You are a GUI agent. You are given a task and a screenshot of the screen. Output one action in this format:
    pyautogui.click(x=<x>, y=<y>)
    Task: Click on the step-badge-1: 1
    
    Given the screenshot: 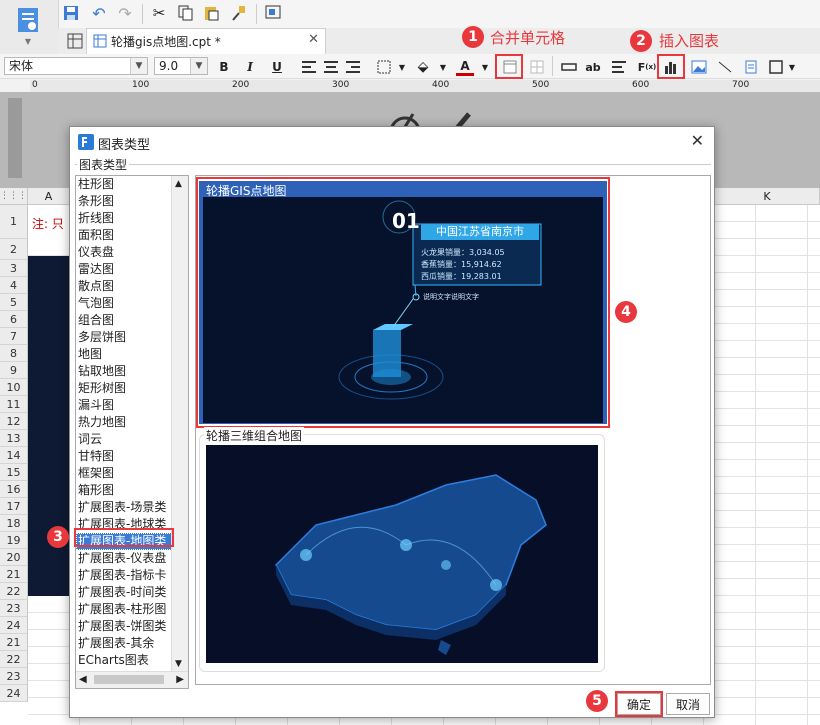 What is the action you would take?
    pyautogui.click(x=473, y=37)
    